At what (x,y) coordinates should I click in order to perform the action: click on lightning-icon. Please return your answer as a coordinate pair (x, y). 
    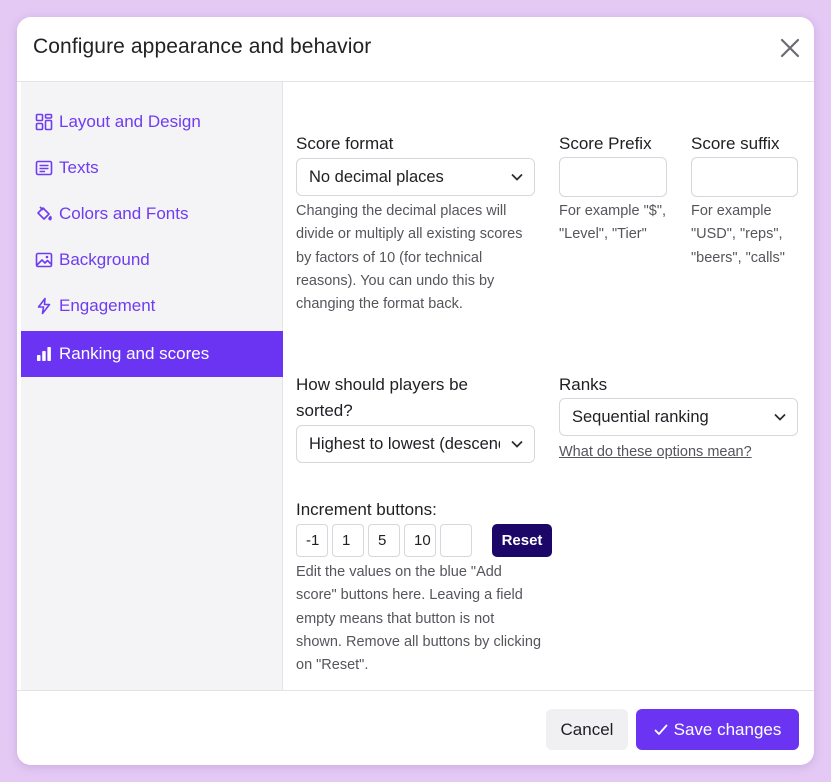
    Looking at the image, I should click on (44, 306).